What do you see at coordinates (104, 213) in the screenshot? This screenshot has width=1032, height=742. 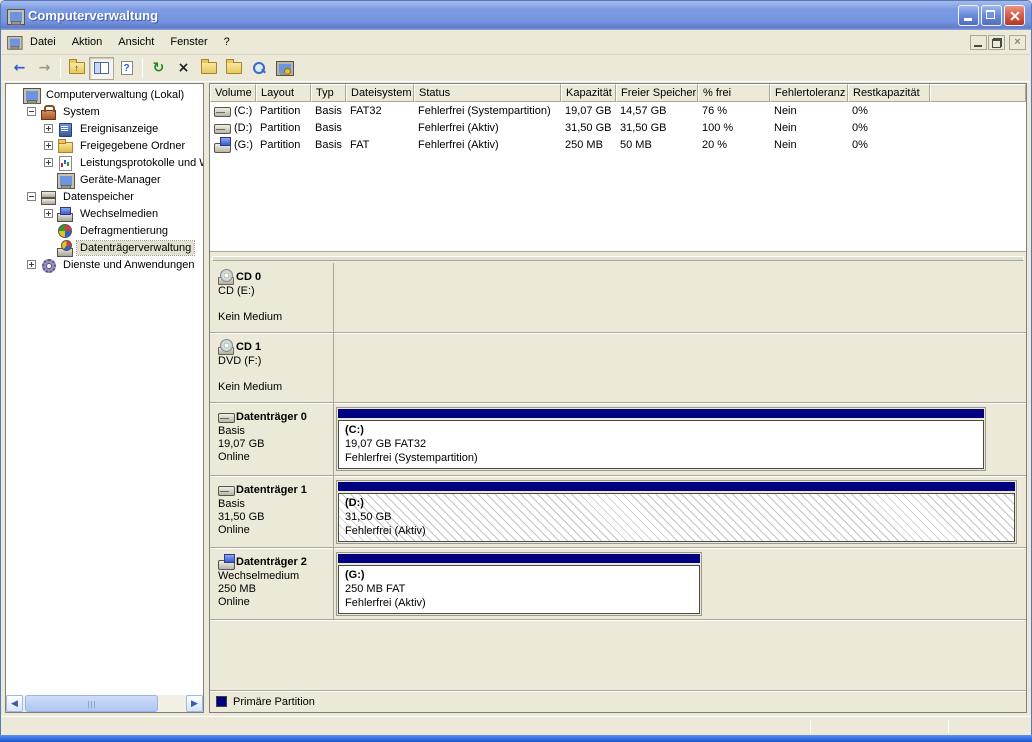 I see `tree-item-wechselmedien: Wechselmedien` at bounding box center [104, 213].